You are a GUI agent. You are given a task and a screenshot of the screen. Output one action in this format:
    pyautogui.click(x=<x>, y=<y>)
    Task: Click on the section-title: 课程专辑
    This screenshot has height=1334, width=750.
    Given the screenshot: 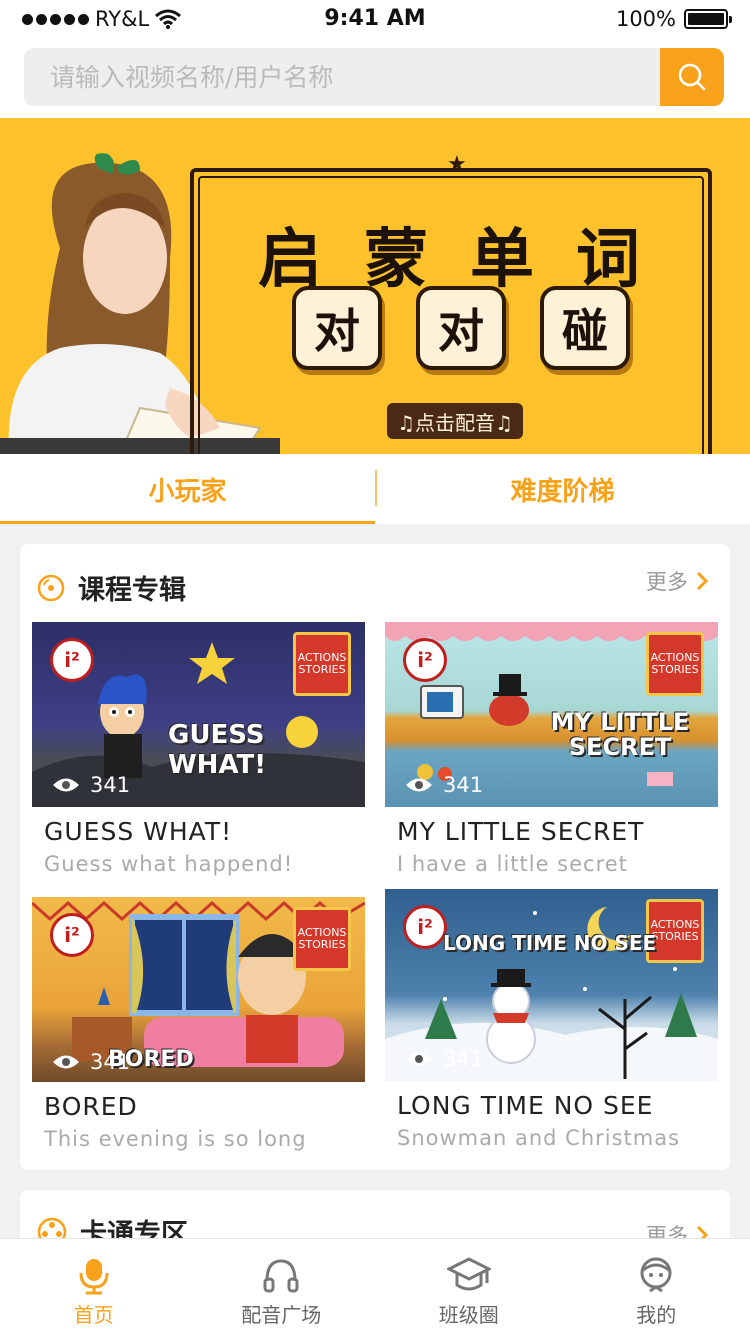 What is the action you would take?
    pyautogui.click(x=132, y=590)
    